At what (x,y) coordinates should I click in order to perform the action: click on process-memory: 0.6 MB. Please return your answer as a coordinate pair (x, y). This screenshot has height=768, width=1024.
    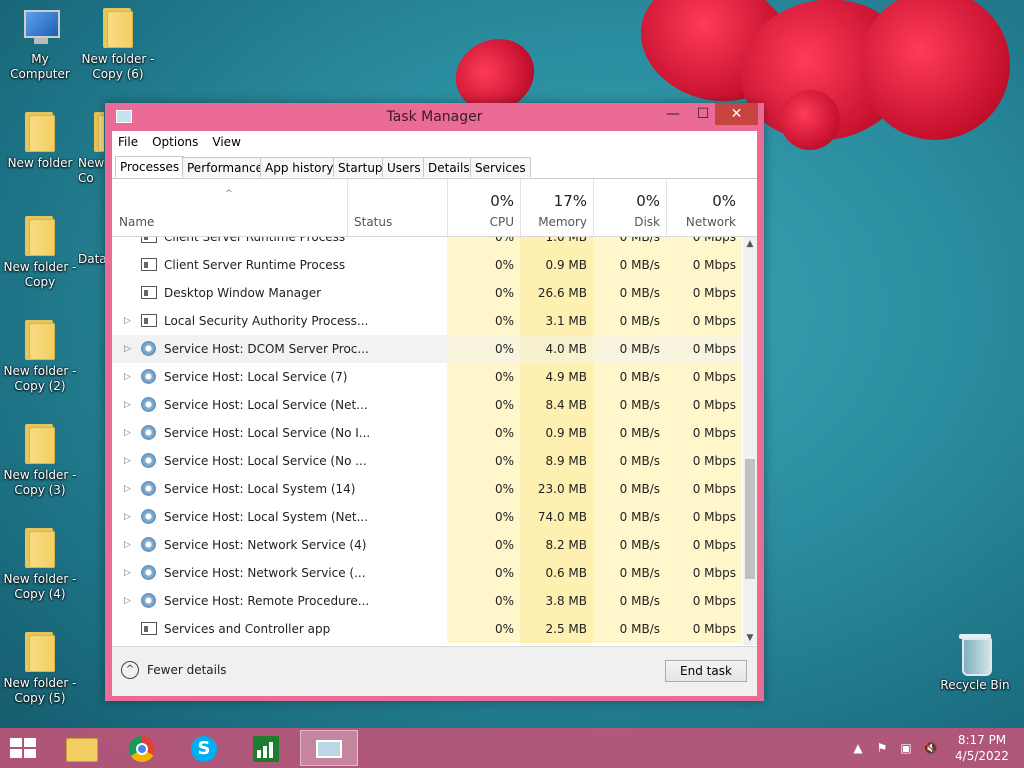
    Looking at the image, I should click on (566, 573).